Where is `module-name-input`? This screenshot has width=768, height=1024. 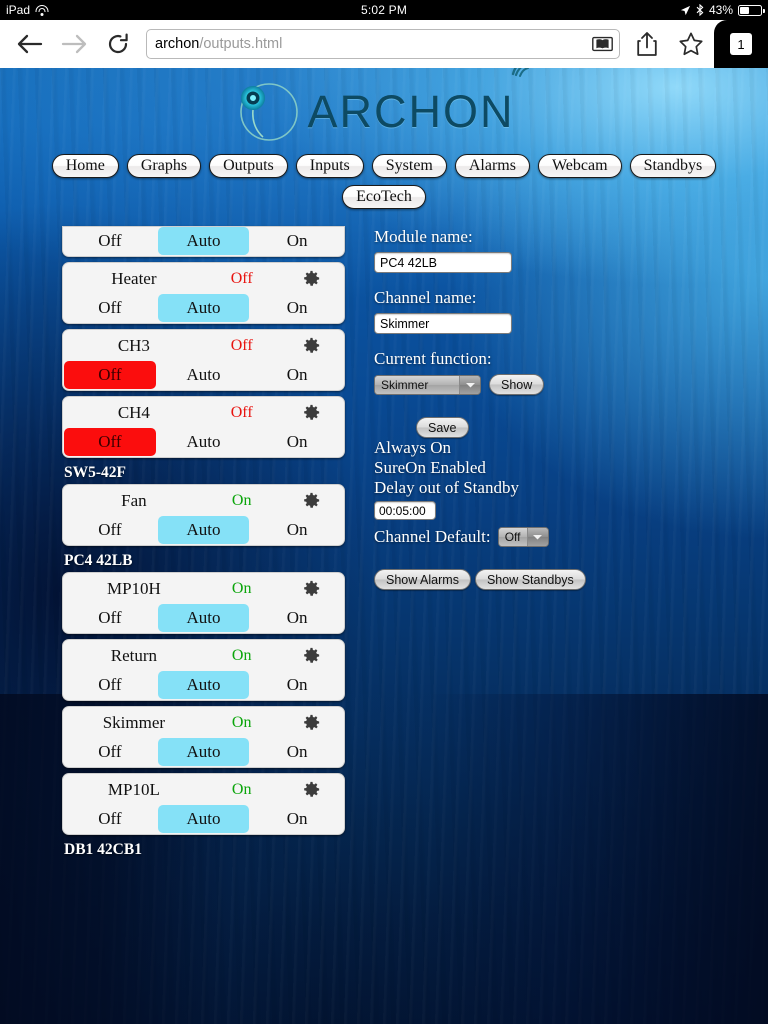 module-name-input is located at coordinates (443, 262).